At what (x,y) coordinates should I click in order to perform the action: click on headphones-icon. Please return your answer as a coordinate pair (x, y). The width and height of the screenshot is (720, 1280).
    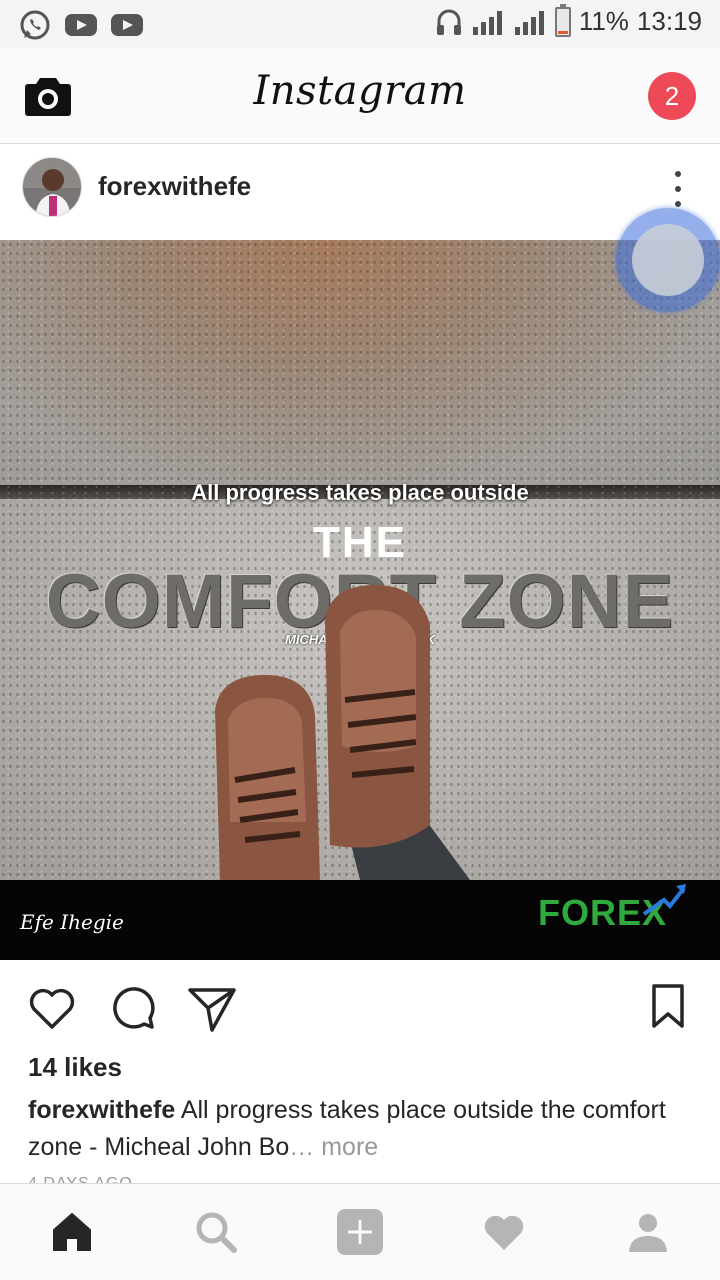
    Looking at the image, I should click on (449, 22).